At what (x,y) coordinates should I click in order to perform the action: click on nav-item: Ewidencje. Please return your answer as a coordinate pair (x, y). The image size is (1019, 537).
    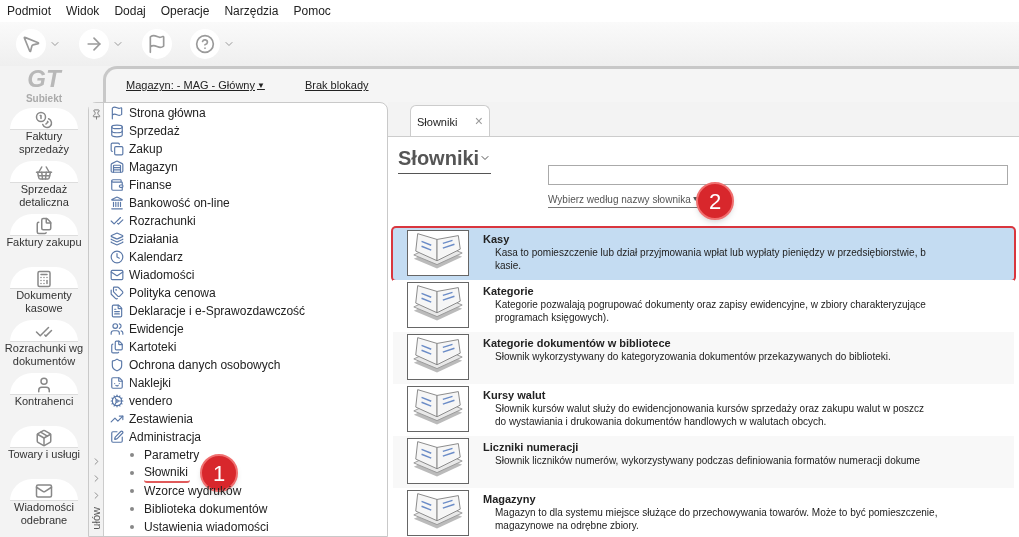
    Looking at the image, I should click on (245, 329).